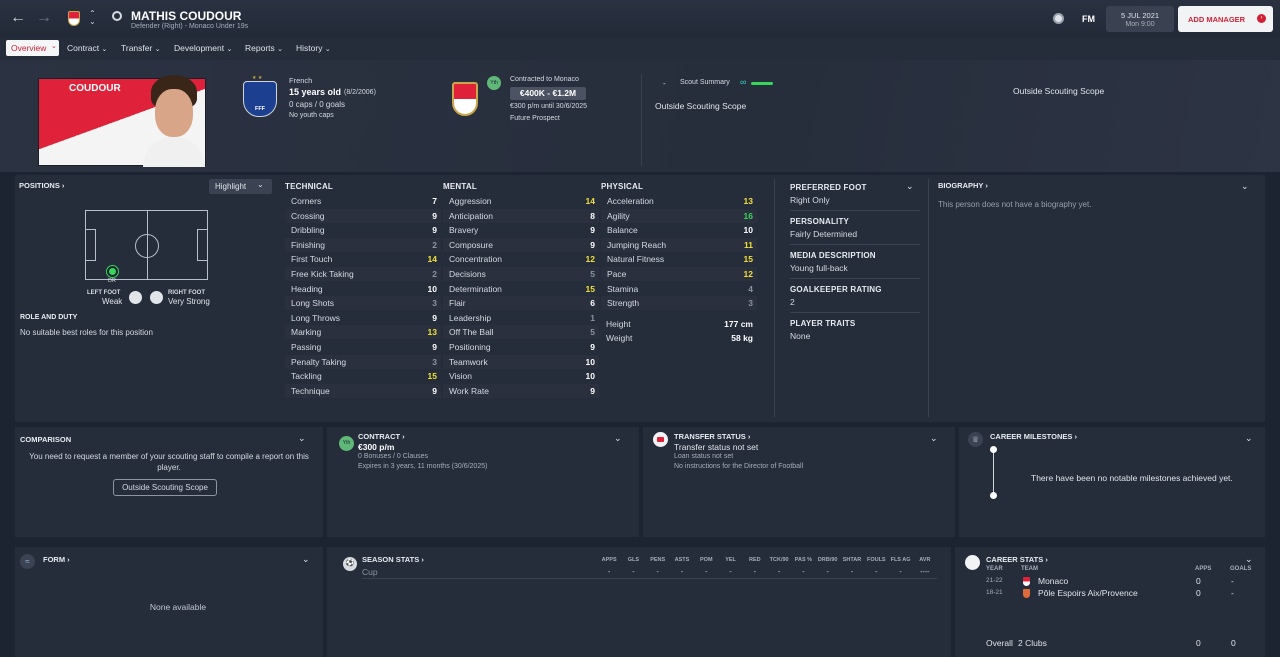 This screenshot has width=1280, height=657. What do you see at coordinates (1121, 594) in the screenshot?
I see `career-row: 18-21 Pôle Espoirs Aix/Provence 0 -` at bounding box center [1121, 594].